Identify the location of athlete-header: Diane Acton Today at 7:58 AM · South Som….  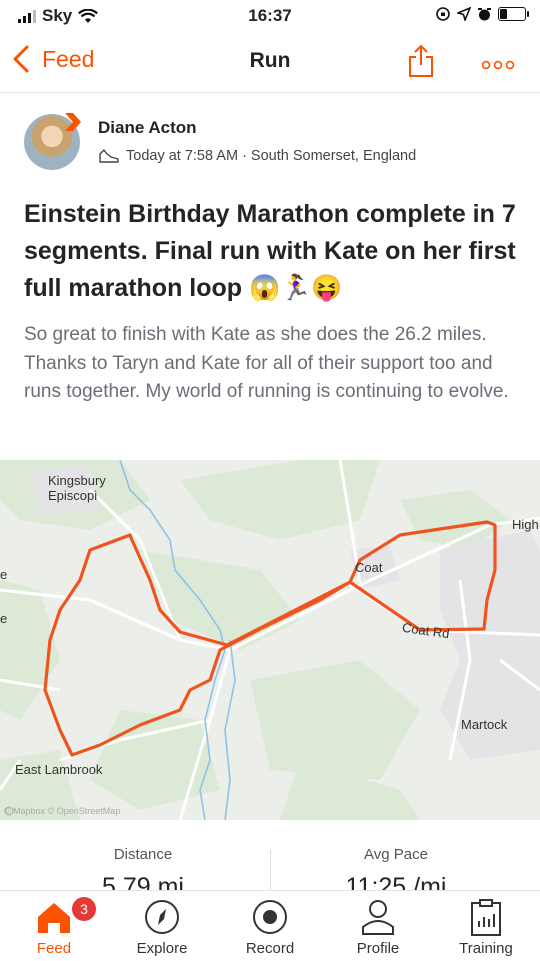
(274, 144).